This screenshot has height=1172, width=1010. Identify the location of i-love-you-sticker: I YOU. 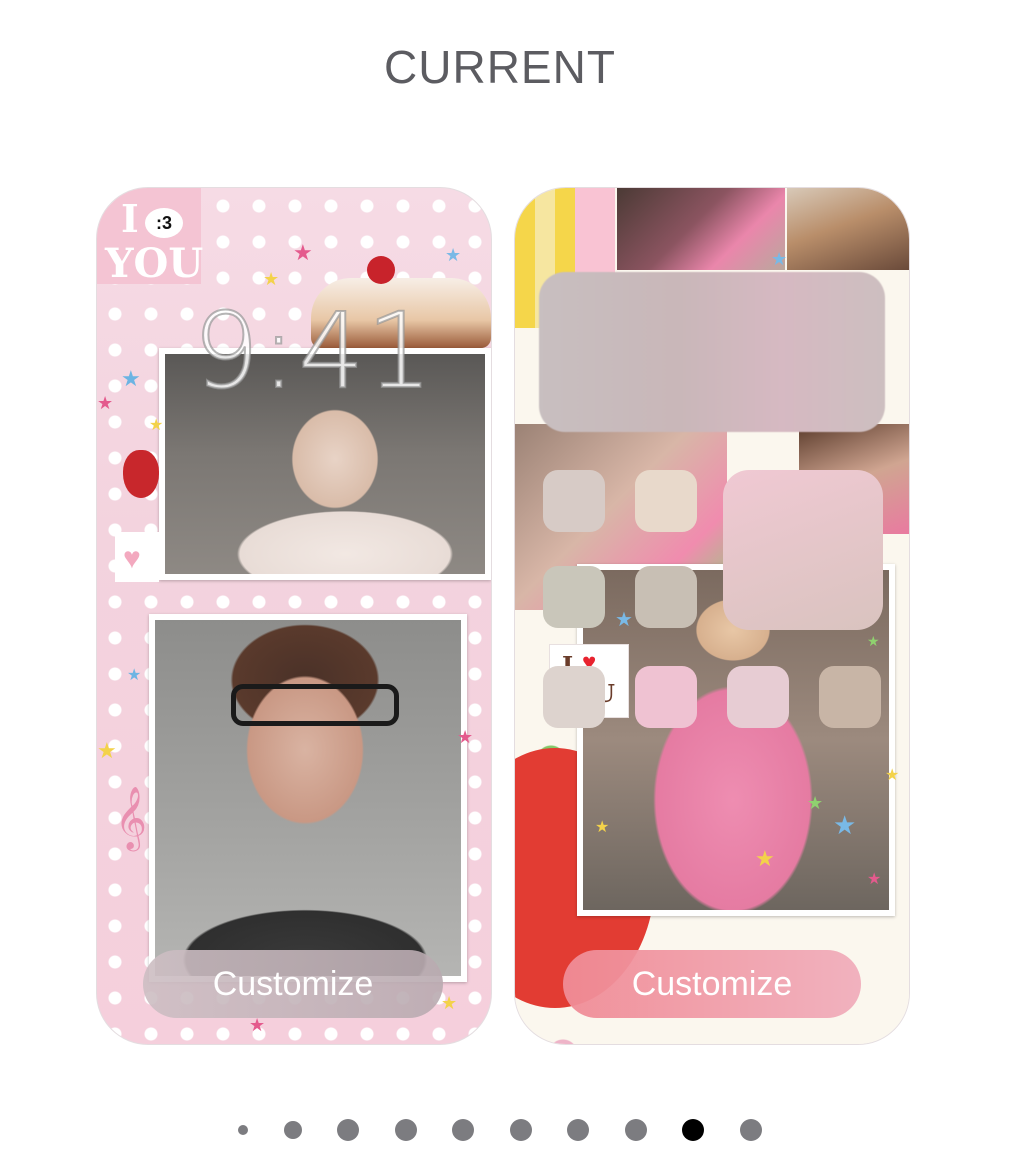
(150, 237).